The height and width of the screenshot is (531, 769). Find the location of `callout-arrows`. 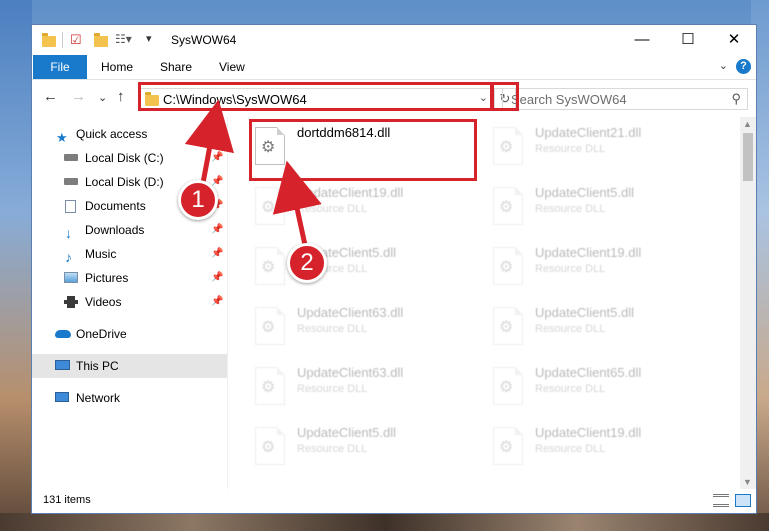

callout-arrows is located at coordinates (253, 174).